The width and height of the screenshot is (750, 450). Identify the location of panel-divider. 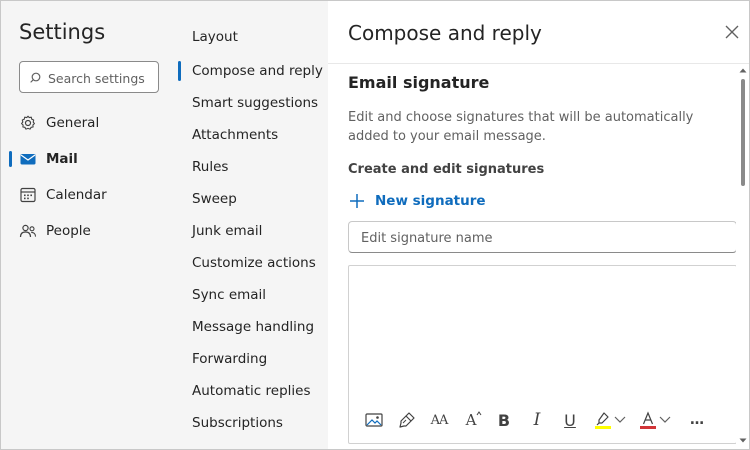
(538, 63).